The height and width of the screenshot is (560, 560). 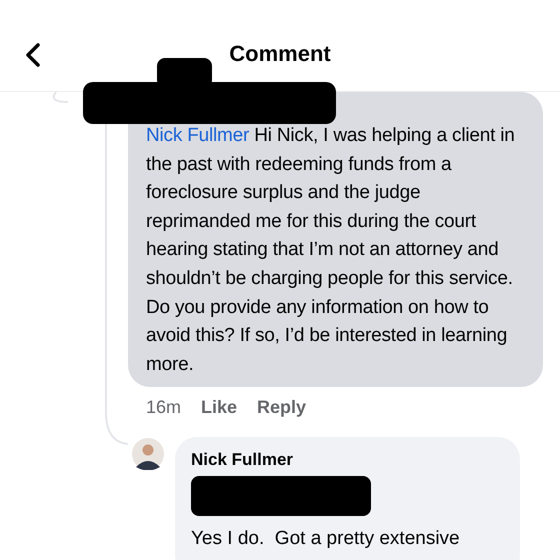 What do you see at coordinates (219, 408) in the screenshot?
I see `comment-action: Like` at bounding box center [219, 408].